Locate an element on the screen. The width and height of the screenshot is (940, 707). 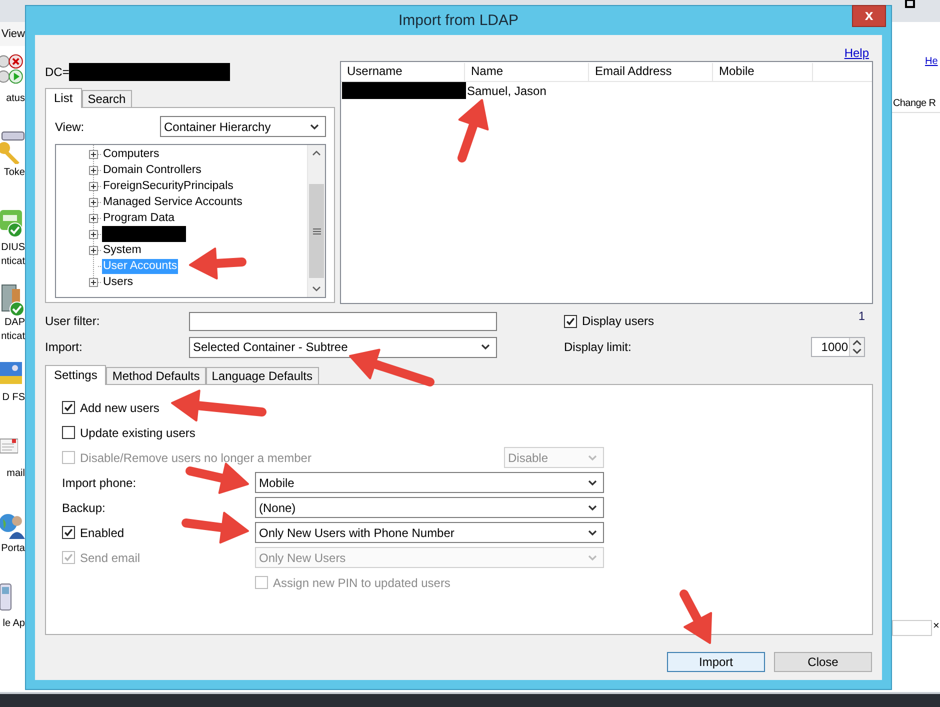
import-button: Import is located at coordinates (716, 662).